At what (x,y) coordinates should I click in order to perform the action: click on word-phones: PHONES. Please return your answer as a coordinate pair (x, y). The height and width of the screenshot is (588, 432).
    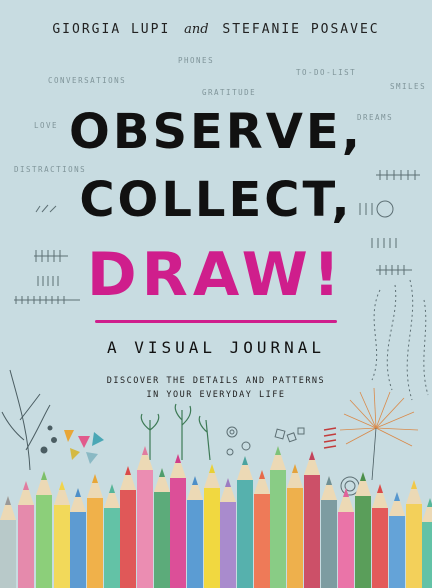
    Looking at the image, I should click on (196, 60).